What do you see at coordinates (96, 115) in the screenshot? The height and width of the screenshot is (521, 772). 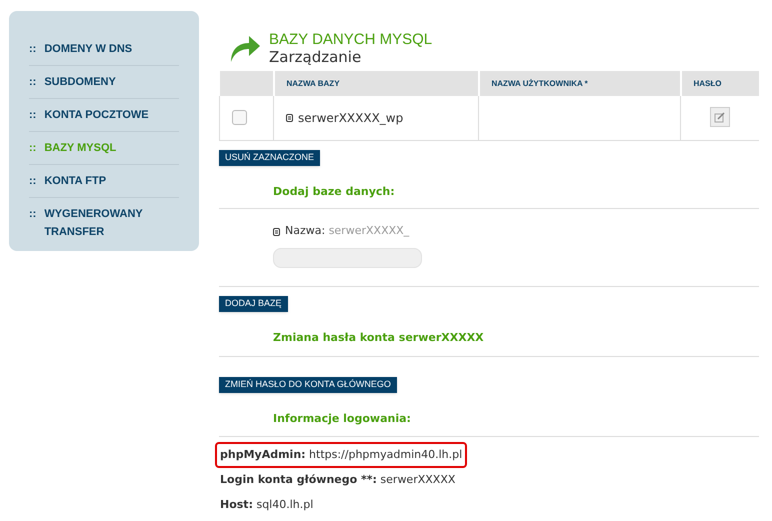 I see `sidebar-link: KONTA POCZTOWE` at bounding box center [96, 115].